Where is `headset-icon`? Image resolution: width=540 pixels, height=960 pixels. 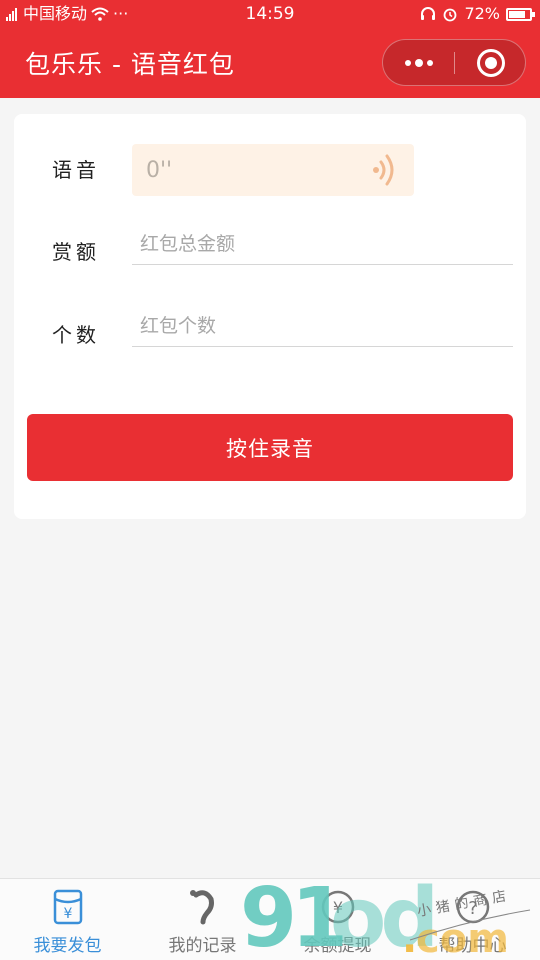
headset-icon is located at coordinates (428, 13).